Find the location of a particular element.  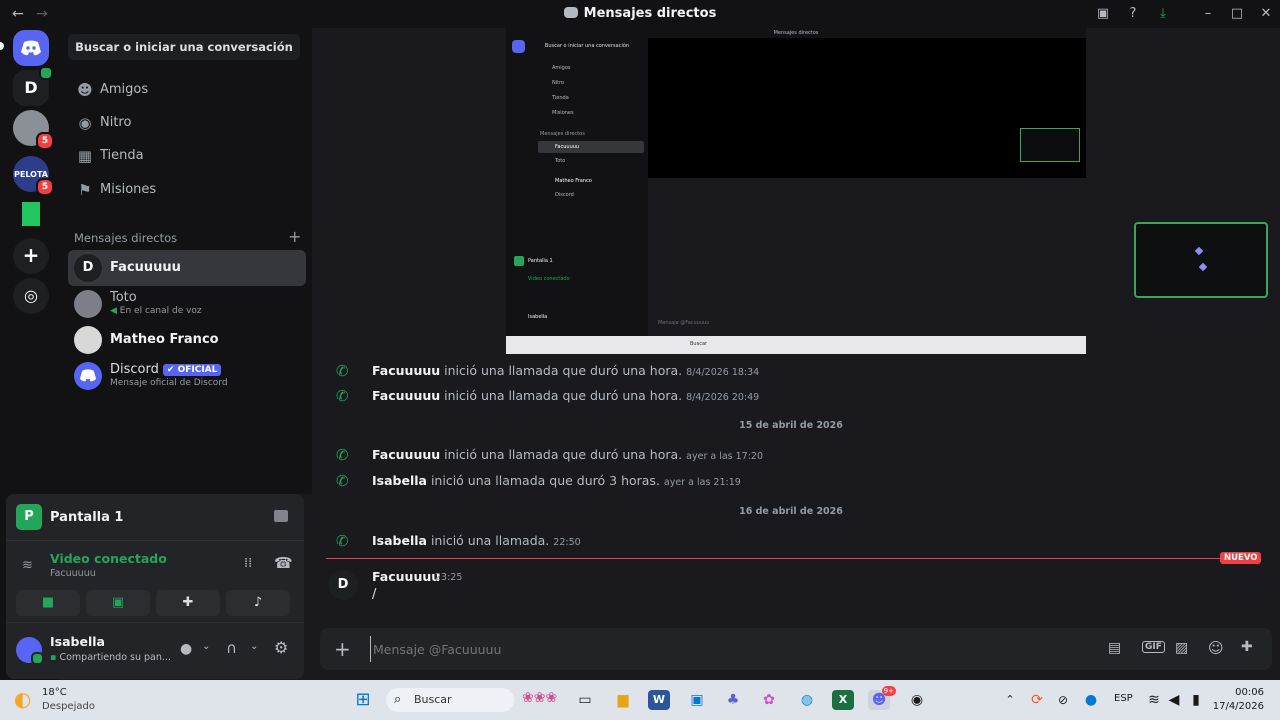

screen-share-icon: ▣ is located at coordinates (118, 602).